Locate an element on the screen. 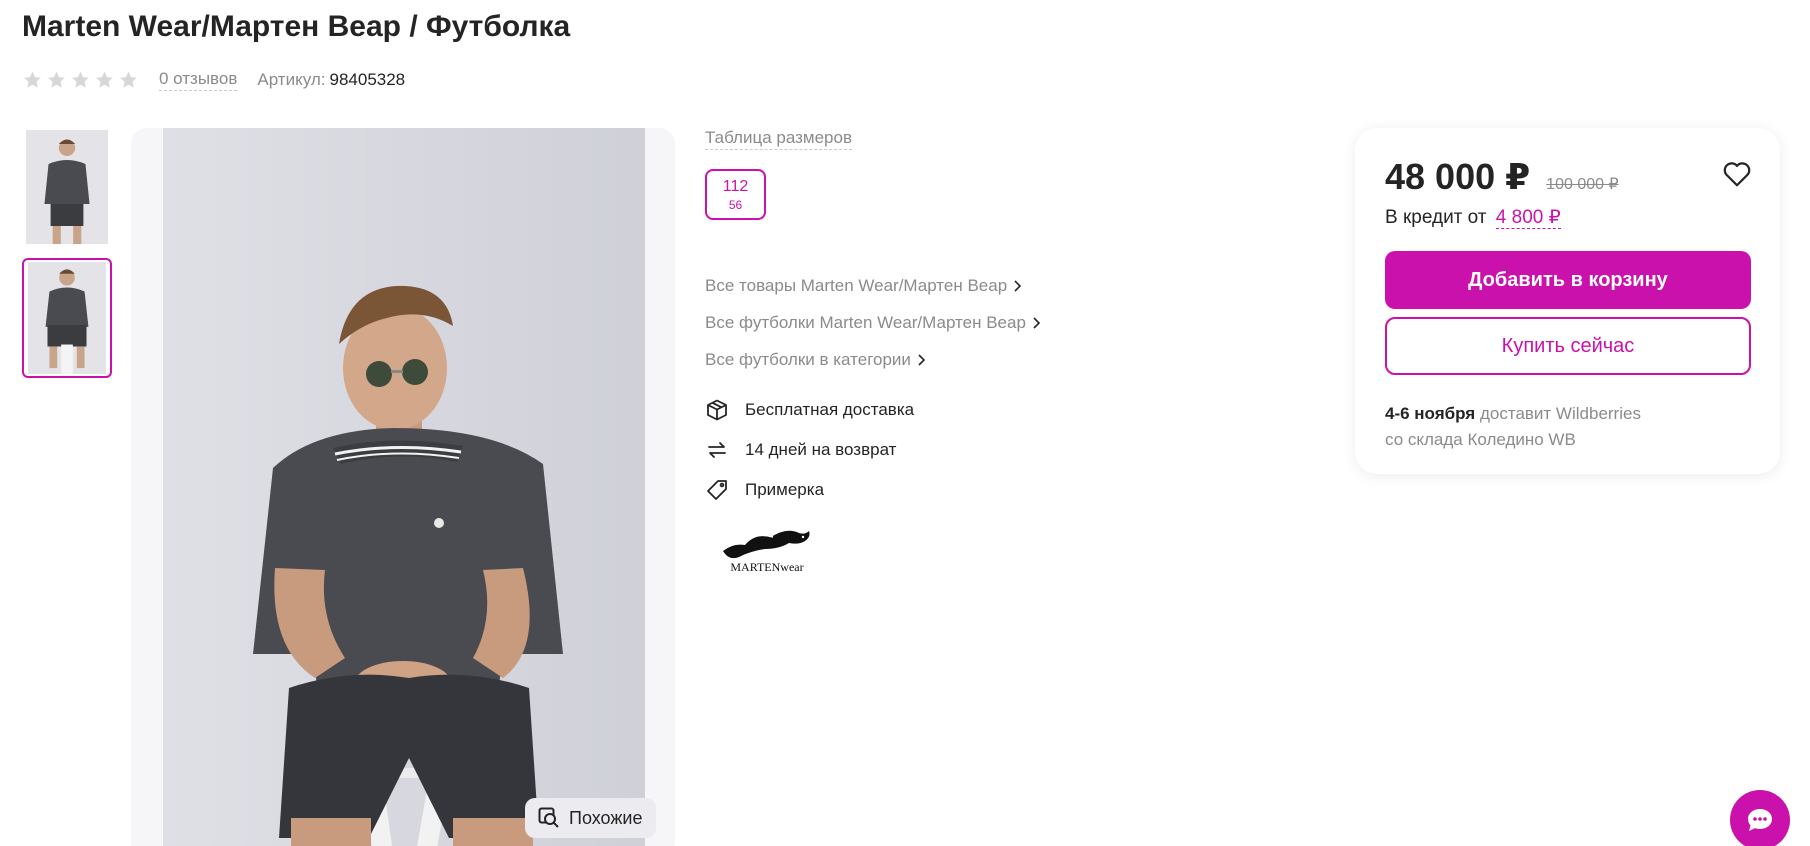 The width and height of the screenshot is (1810, 846). link-label: Все футболки в категории is located at coordinates (808, 359).